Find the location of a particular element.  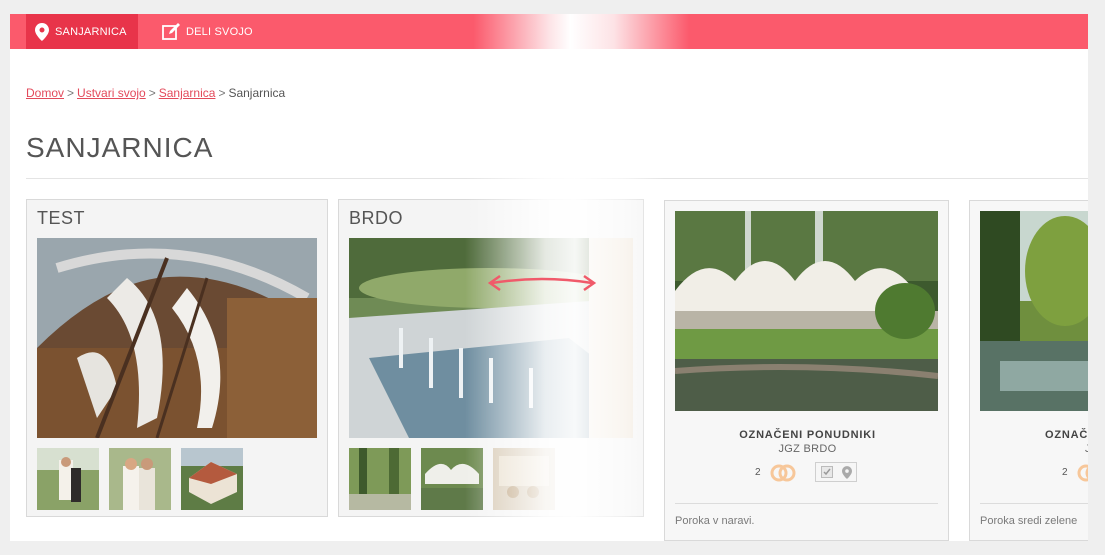

vendor-name: JGZ BRDO is located at coordinates (807, 449).